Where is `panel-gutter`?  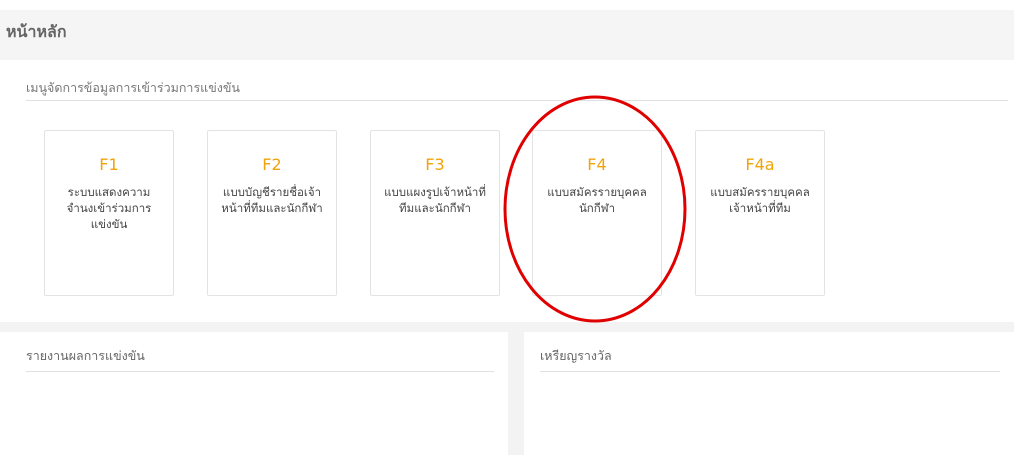 panel-gutter is located at coordinates (516, 393).